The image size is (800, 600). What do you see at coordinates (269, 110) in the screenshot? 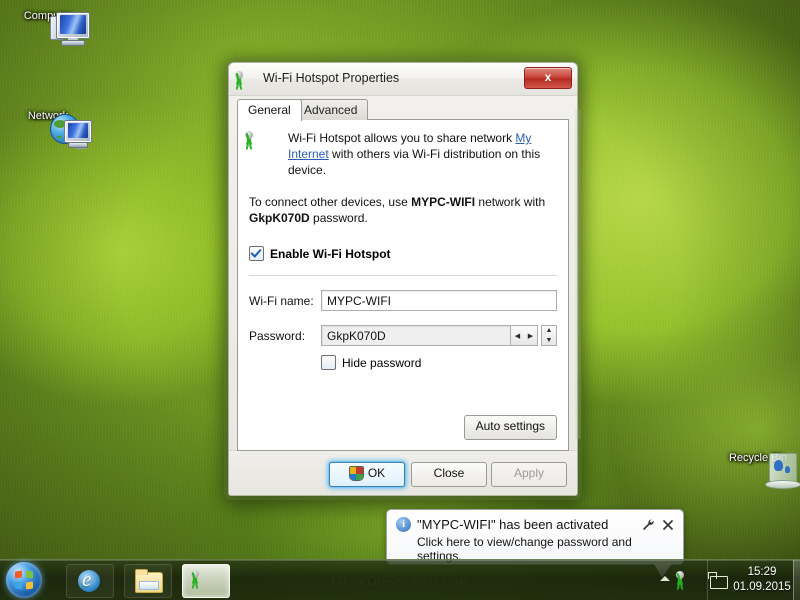
I see `tab-general: General` at bounding box center [269, 110].